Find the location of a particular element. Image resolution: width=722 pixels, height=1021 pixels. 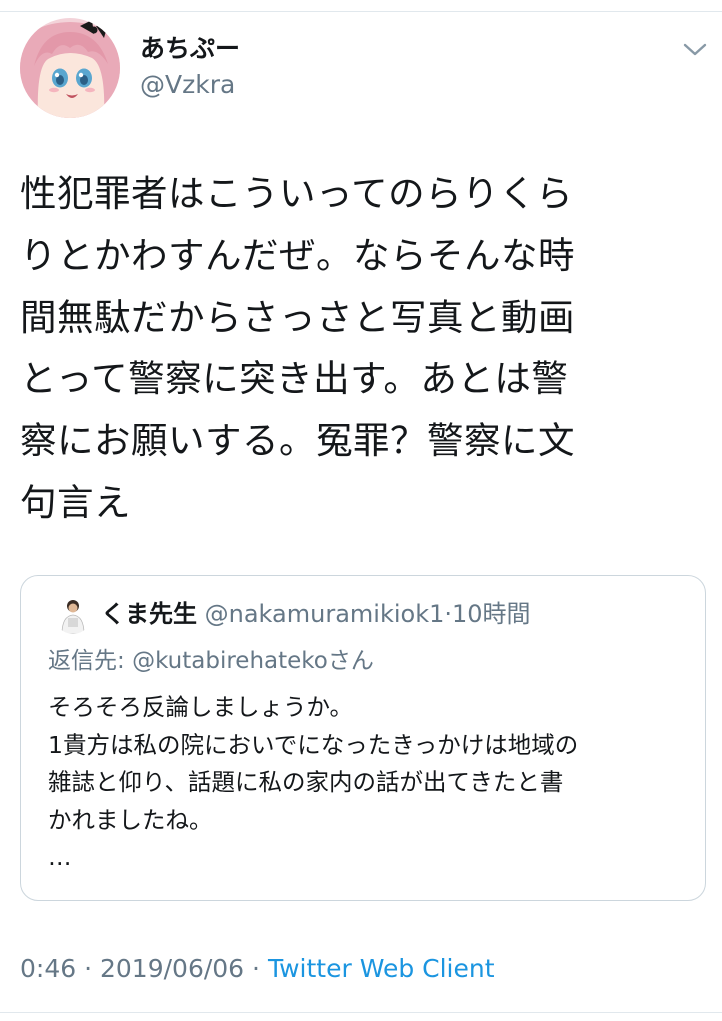

author-avatar is located at coordinates (70, 68).